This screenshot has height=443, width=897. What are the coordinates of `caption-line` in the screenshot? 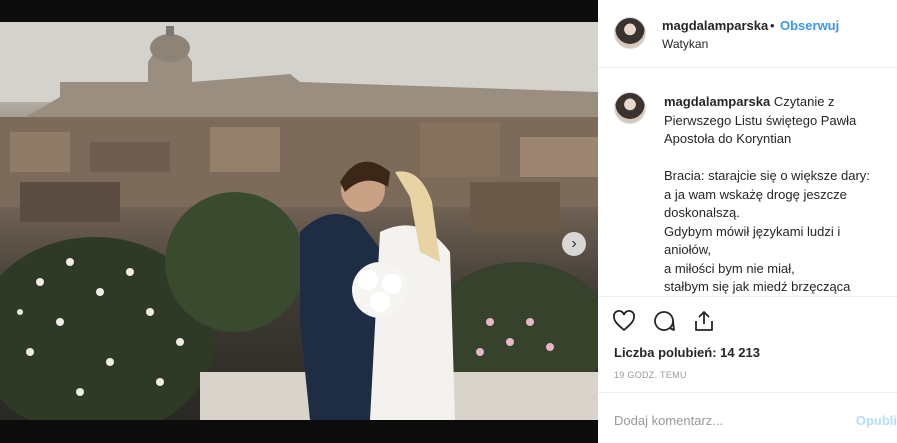 It's located at (775, 158).